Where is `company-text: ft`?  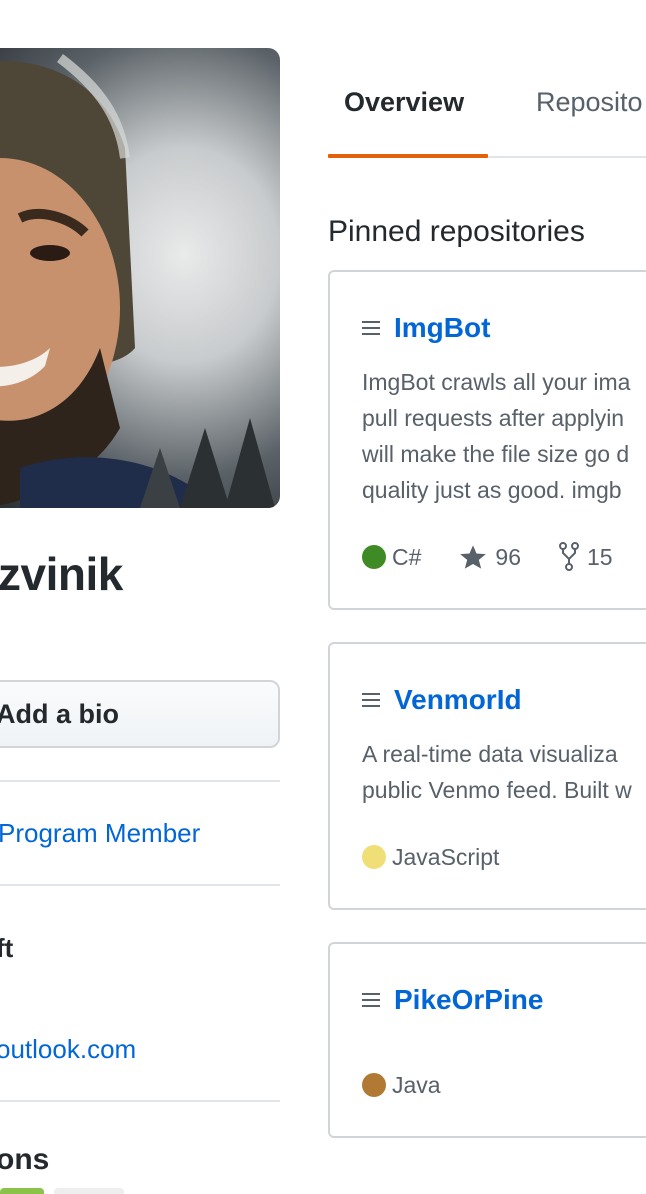
company-text: ft is located at coordinates (7, 948).